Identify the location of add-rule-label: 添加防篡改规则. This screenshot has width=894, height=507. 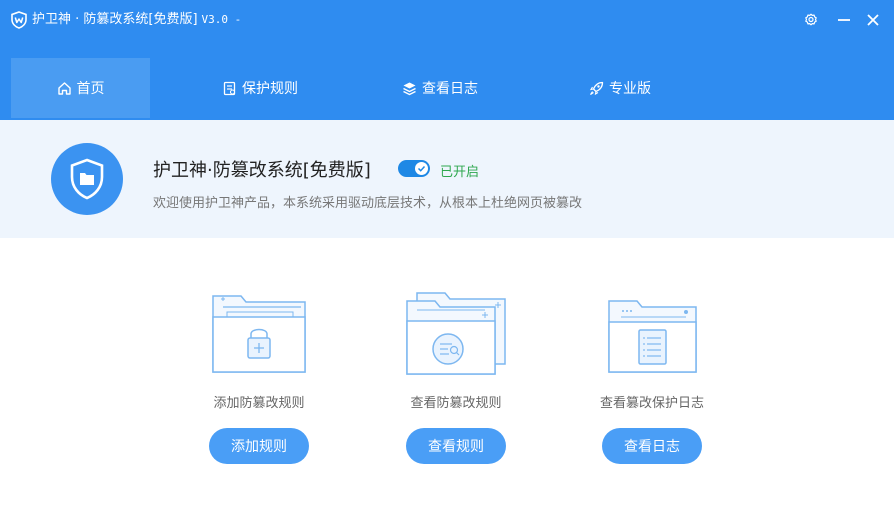
(259, 403).